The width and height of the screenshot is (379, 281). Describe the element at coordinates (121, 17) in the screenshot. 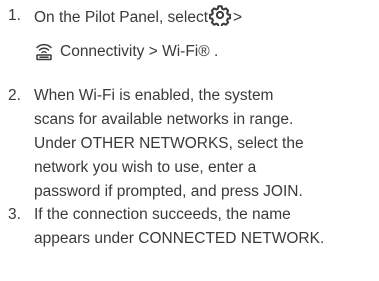

I see `step-text: On the Pilot Panel, select` at that location.